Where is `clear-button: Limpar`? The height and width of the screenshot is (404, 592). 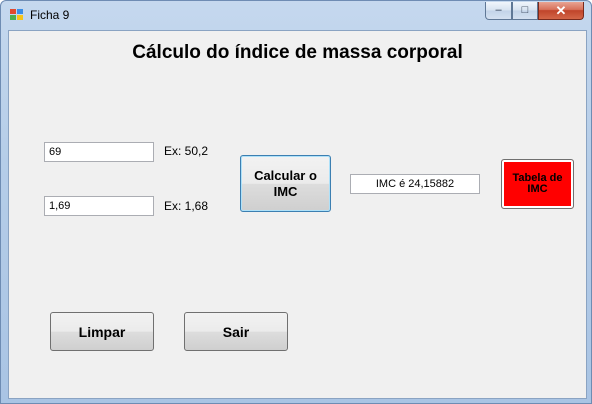 clear-button: Limpar is located at coordinates (102, 331).